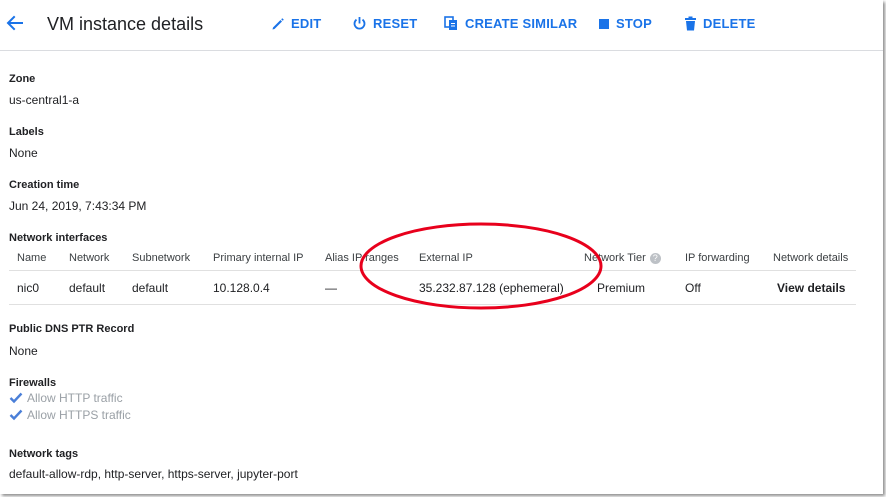  I want to click on stop-label: STOP, so click(634, 23).